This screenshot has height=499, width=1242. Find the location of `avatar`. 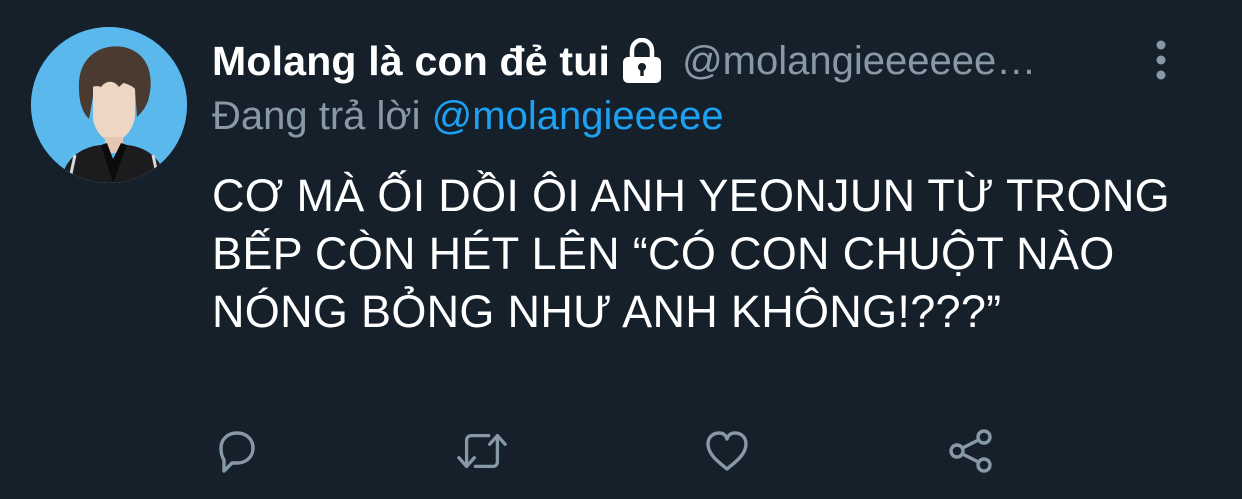

avatar is located at coordinates (109, 105).